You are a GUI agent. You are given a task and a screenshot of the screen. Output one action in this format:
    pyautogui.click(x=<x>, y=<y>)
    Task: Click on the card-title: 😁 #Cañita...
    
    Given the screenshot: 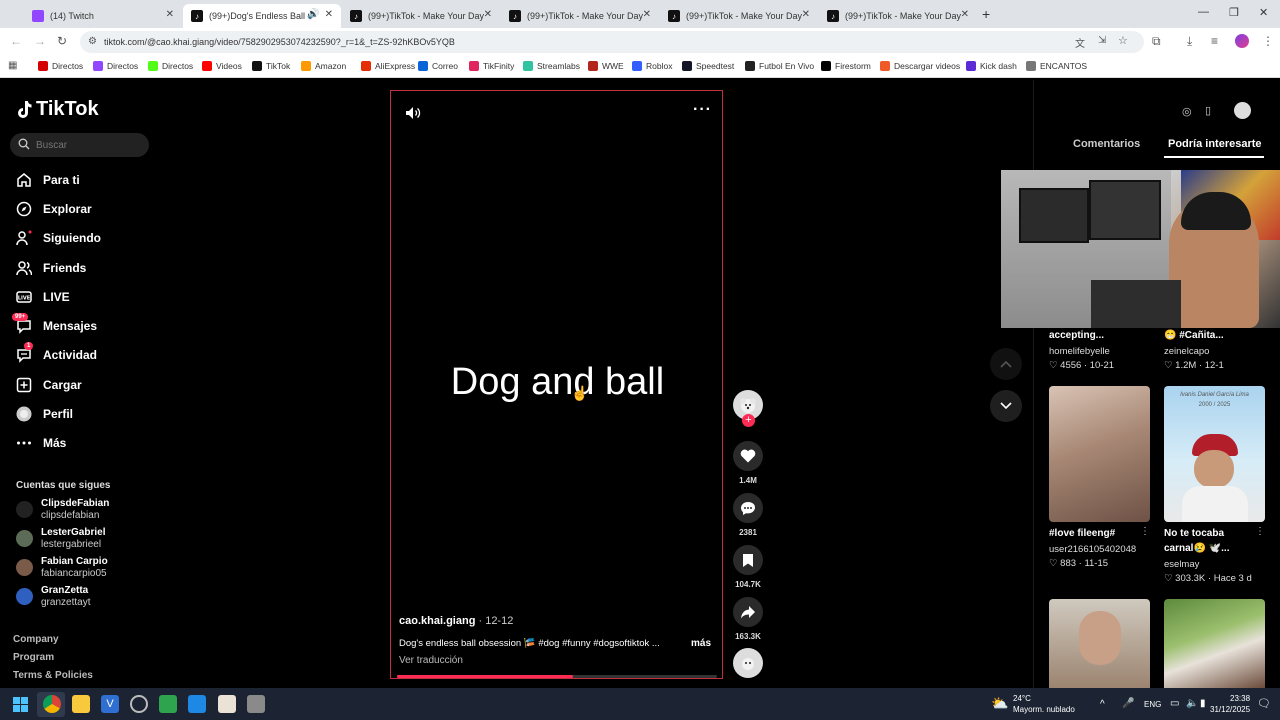 What is the action you would take?
    pyautogui.click(x=1194, y=335)
    